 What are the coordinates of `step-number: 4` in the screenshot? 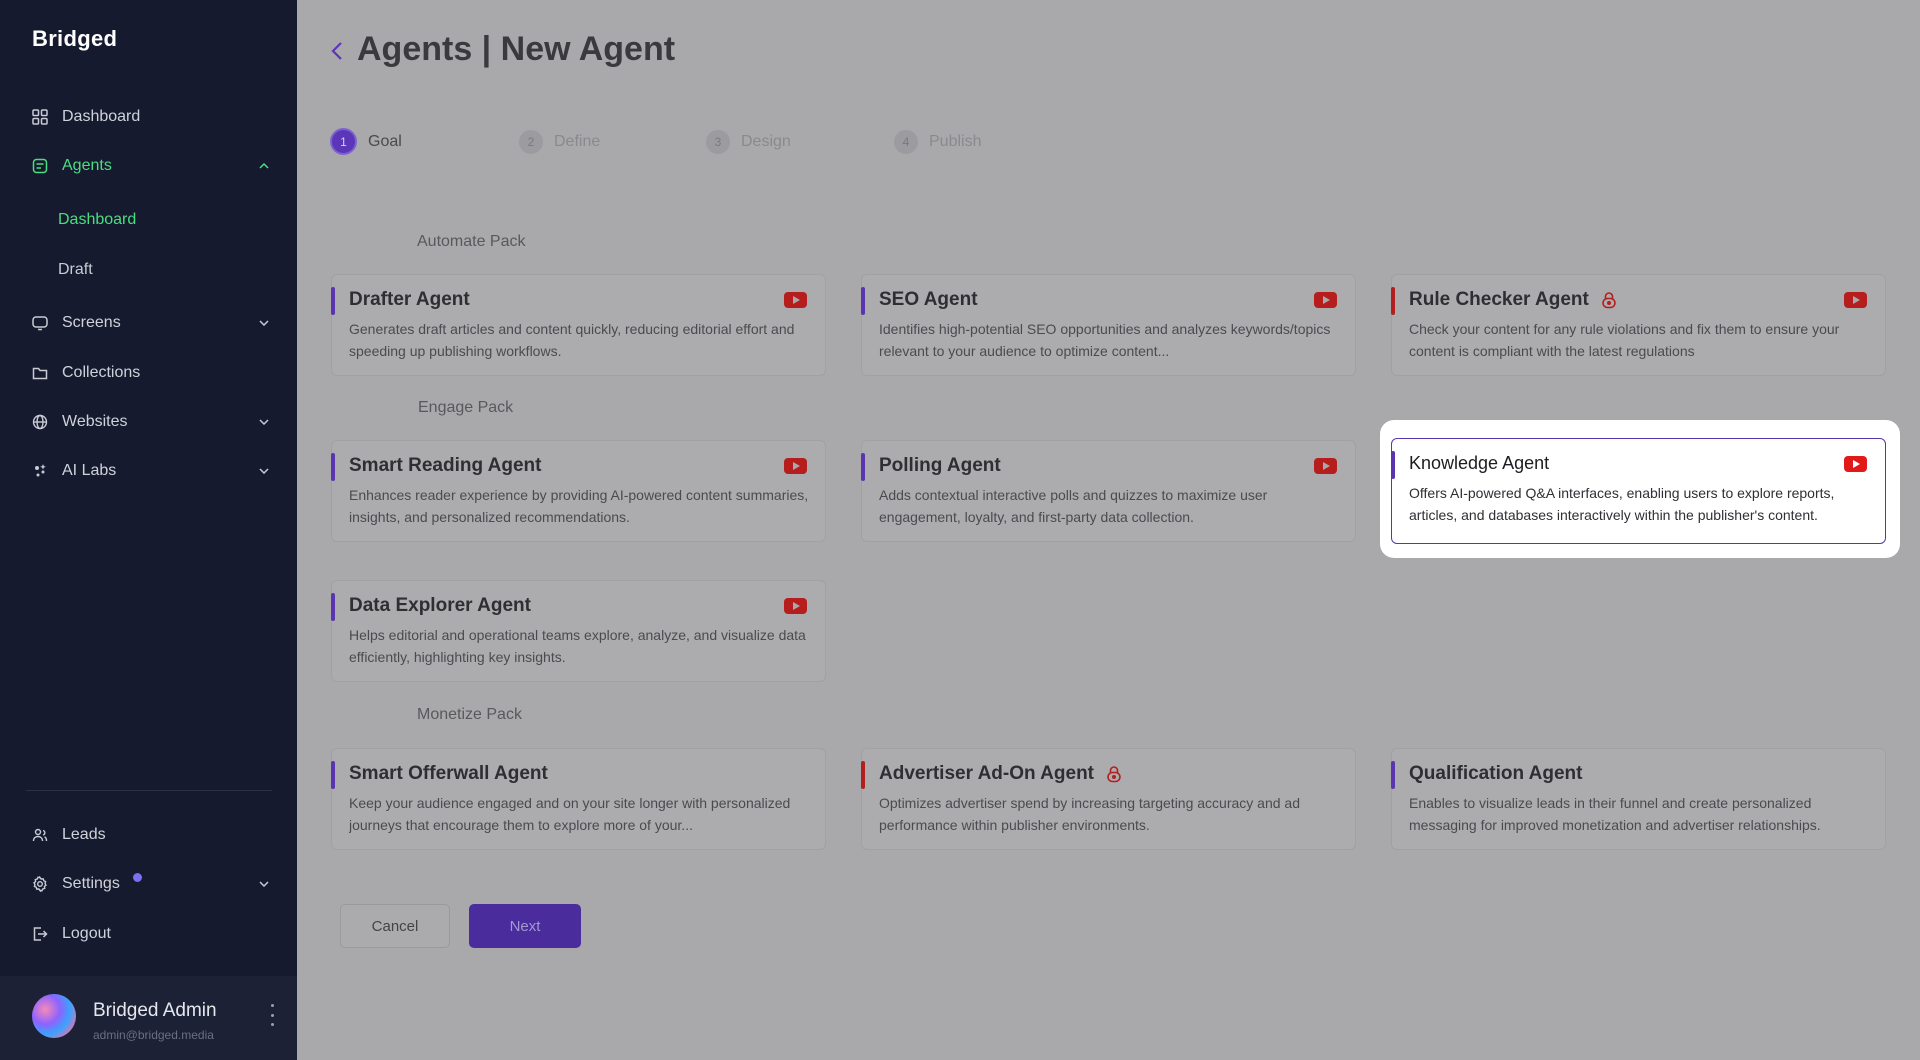 It's located at (906, 142).